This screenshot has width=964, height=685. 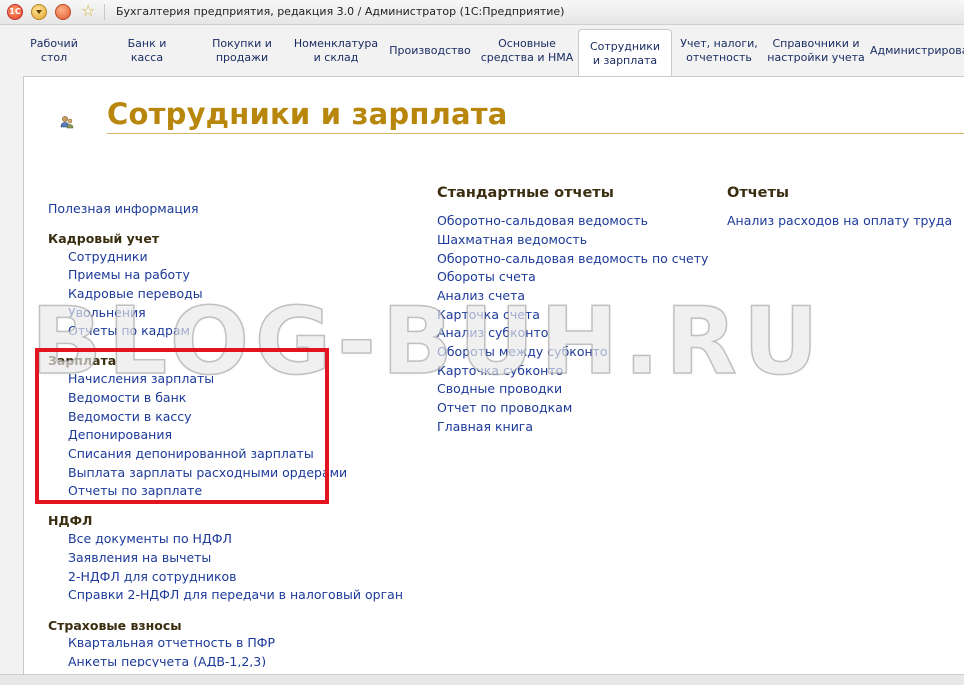 I want to click on salary-link-deposit-writeoffs: Списания депонированной зарплаты, so click(x=191, y=453).